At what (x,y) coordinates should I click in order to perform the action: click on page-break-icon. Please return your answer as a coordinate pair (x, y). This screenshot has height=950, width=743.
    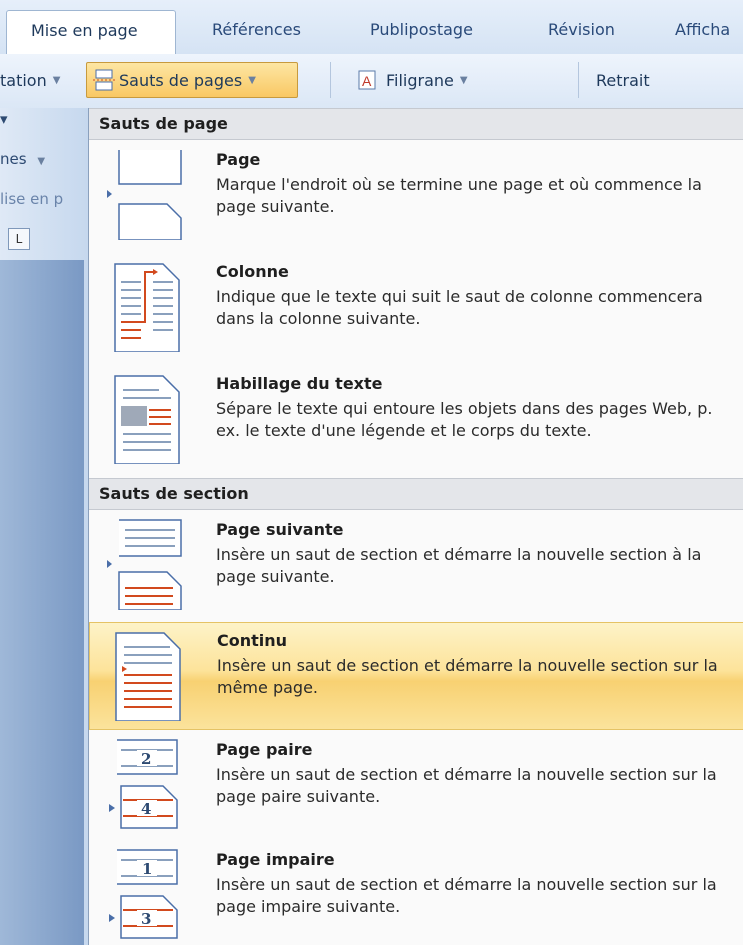
    Looking at the image, I should click on (144, 195).